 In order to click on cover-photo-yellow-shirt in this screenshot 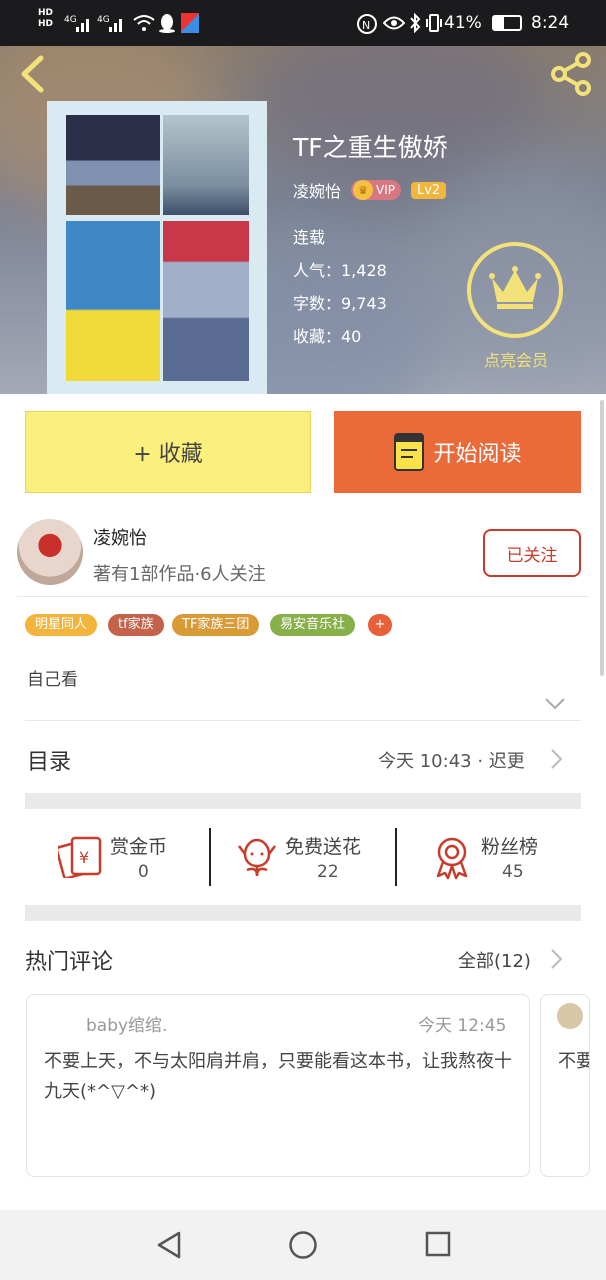, I will do `click(113, 301)`.